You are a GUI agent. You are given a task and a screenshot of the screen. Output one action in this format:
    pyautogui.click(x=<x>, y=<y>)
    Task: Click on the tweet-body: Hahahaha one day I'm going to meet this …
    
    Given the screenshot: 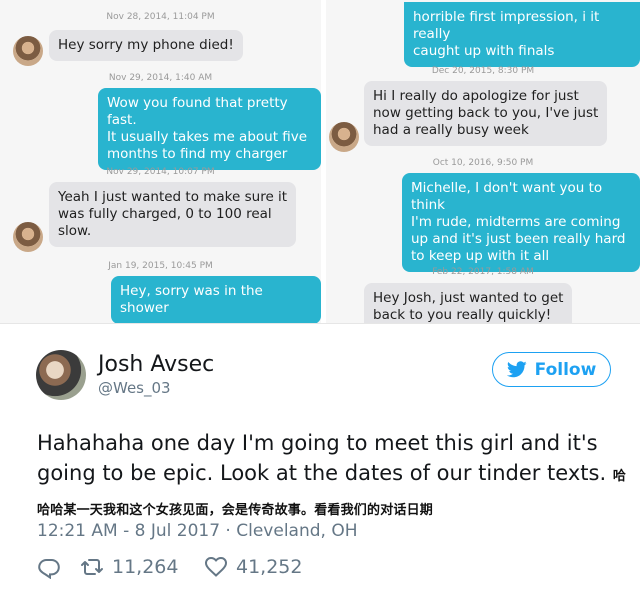 What is the action you would take?
    pyautogui.click(x=322, y=458)
    